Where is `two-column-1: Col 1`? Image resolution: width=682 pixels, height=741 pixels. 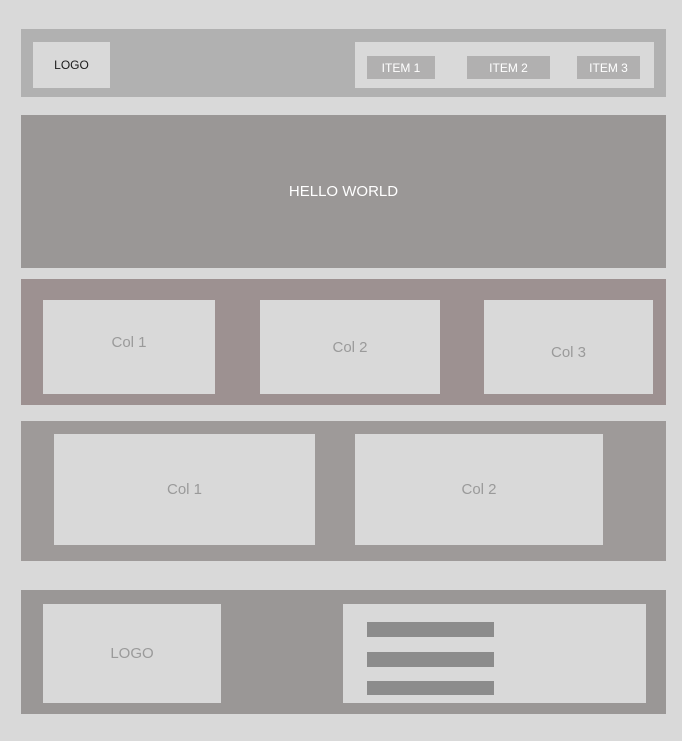
two-column-1: Col 1 is located at coordinates (184, 489).